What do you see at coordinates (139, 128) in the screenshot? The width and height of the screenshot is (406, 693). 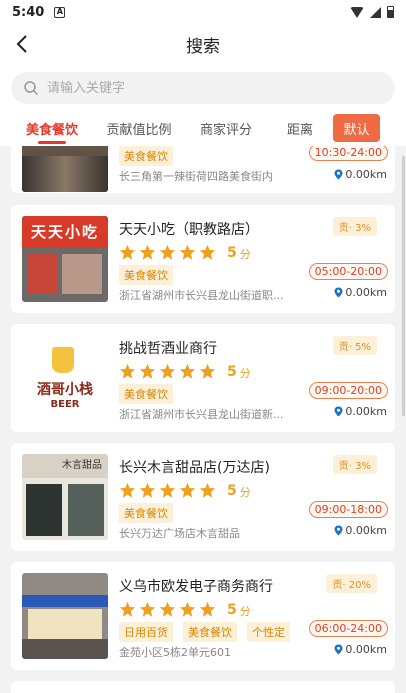 I see `tab-contribution-ratio: 贡献值比例` at bounding box center [139, 128].